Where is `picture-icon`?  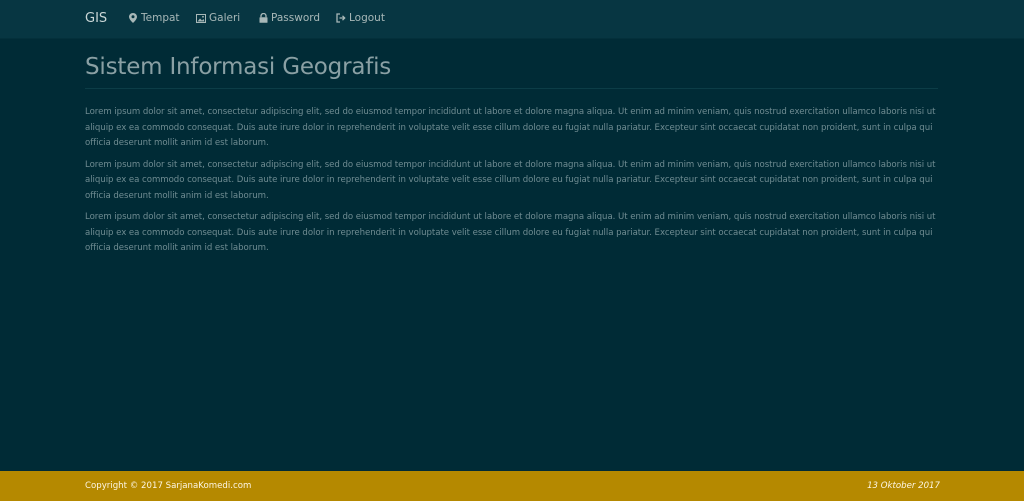 picture-icon is located at coordinates (201, 18).